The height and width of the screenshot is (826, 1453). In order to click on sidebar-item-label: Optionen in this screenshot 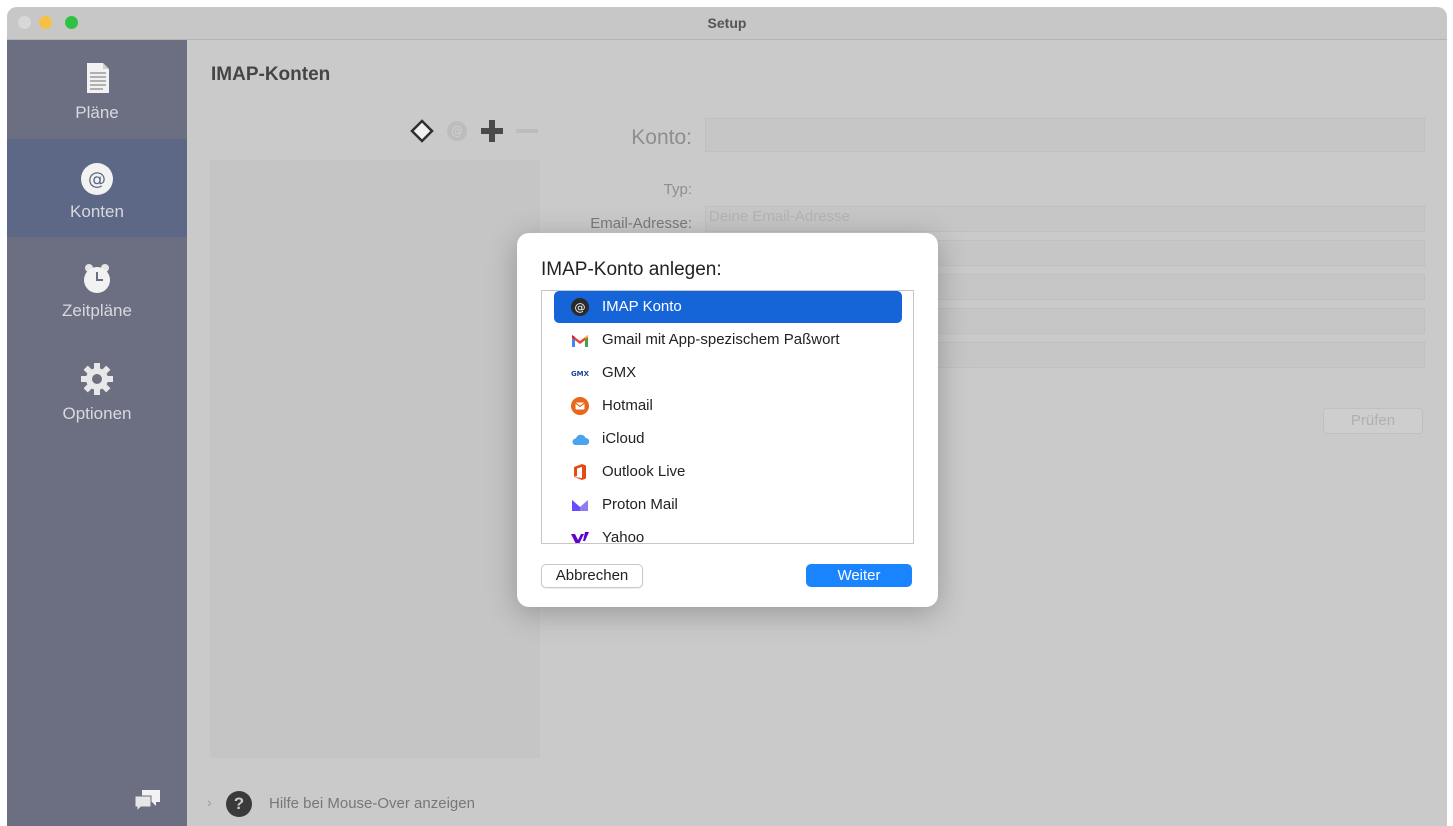, I will do `click(97, 413)`.